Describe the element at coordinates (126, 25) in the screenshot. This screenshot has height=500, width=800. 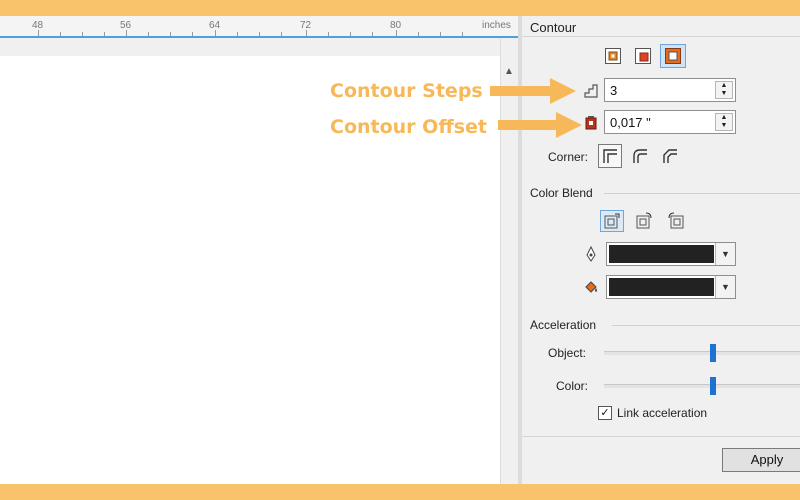
I see `ruler-label: 56` at that location.